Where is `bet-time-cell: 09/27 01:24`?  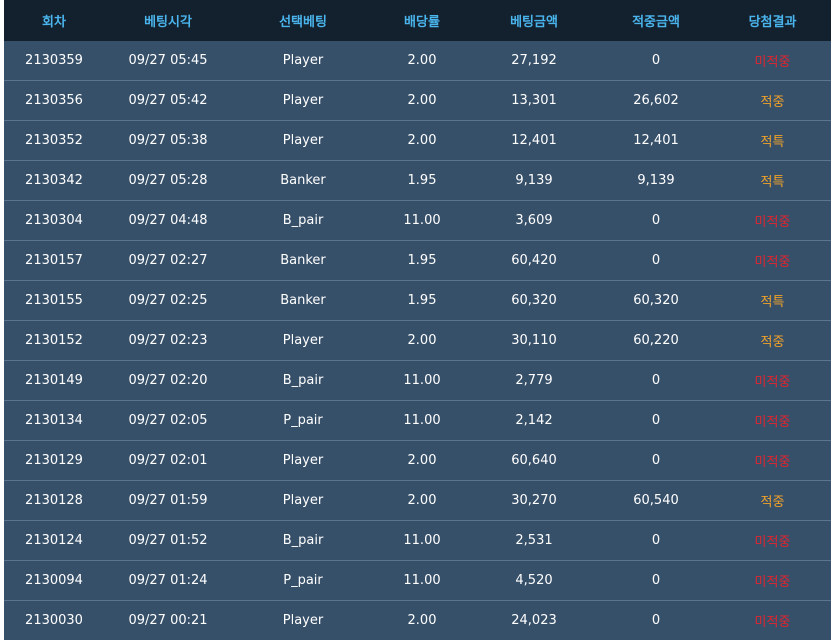
bet-time-cell: 09/27 01:24 is located at coordinates (168, 580).